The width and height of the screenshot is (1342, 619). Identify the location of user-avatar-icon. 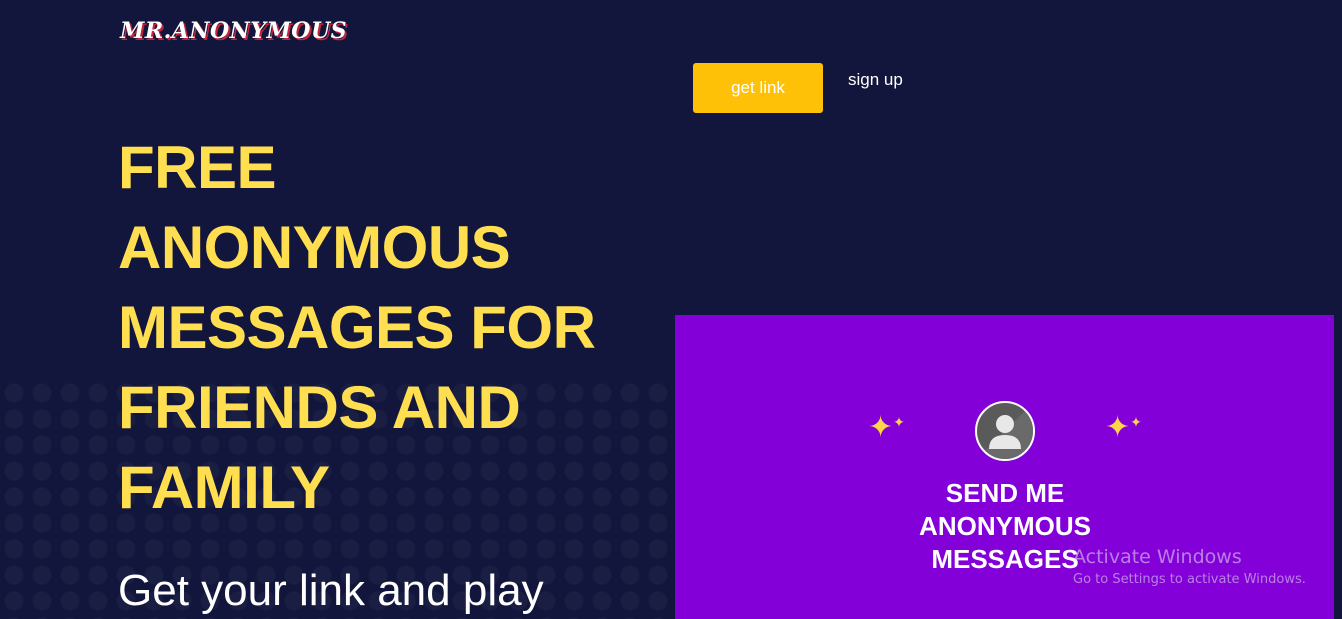
(1005, 431).